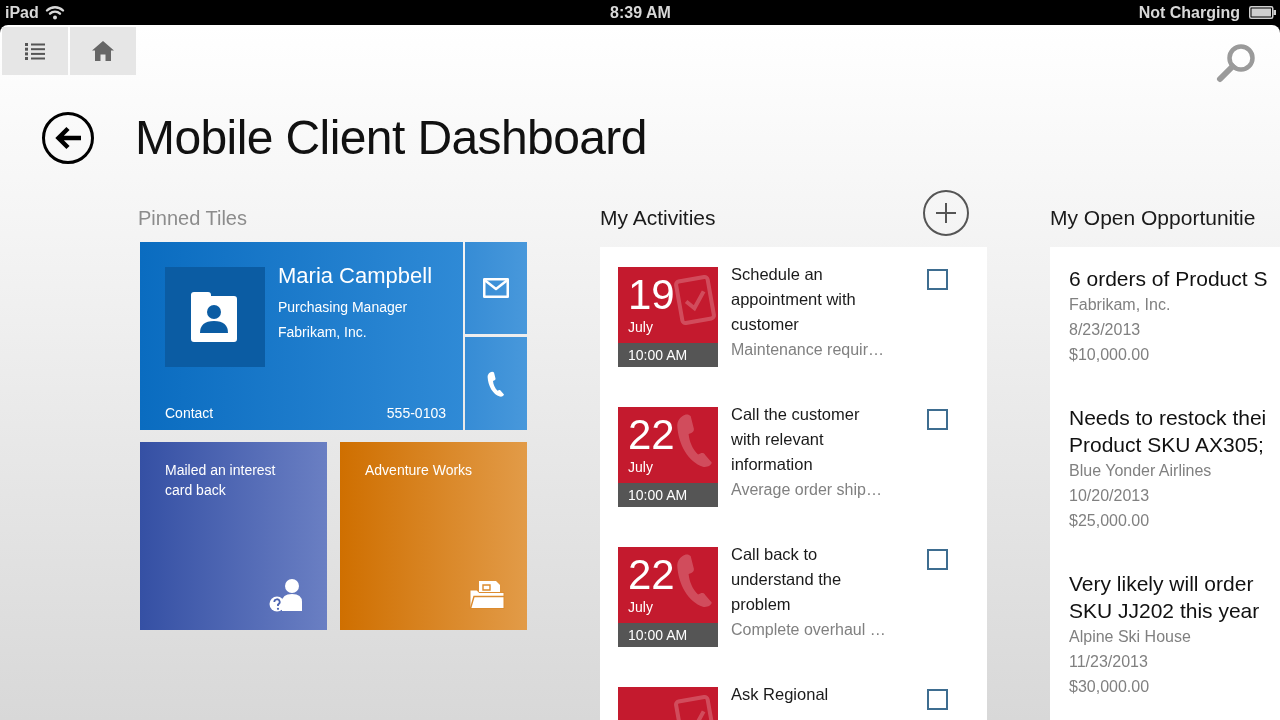 This screenshot has height=720, width=1280. What do you see at coordinates (1105, 330) in the screenshot?
I see `opportunity-date: 8/23/2013` at bounding box center [1105, 330].